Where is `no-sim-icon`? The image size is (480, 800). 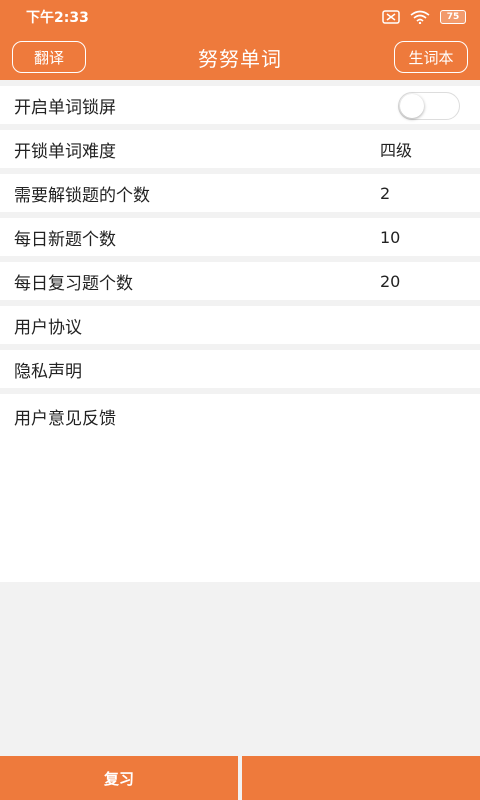
no-sim-icon is located at coordinates (391, 17).